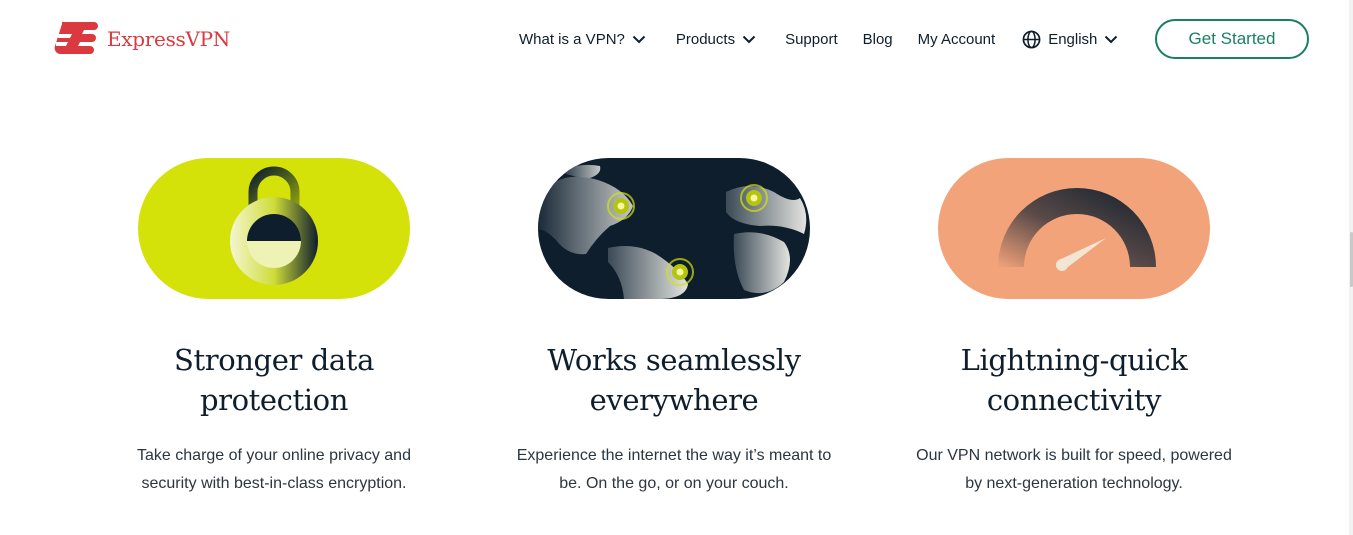 The image size is (1353, 535). Describe the element at coordinates (1074, 360) in the screenshot. I see `feature-title-line: Lightning-quick` at that location.